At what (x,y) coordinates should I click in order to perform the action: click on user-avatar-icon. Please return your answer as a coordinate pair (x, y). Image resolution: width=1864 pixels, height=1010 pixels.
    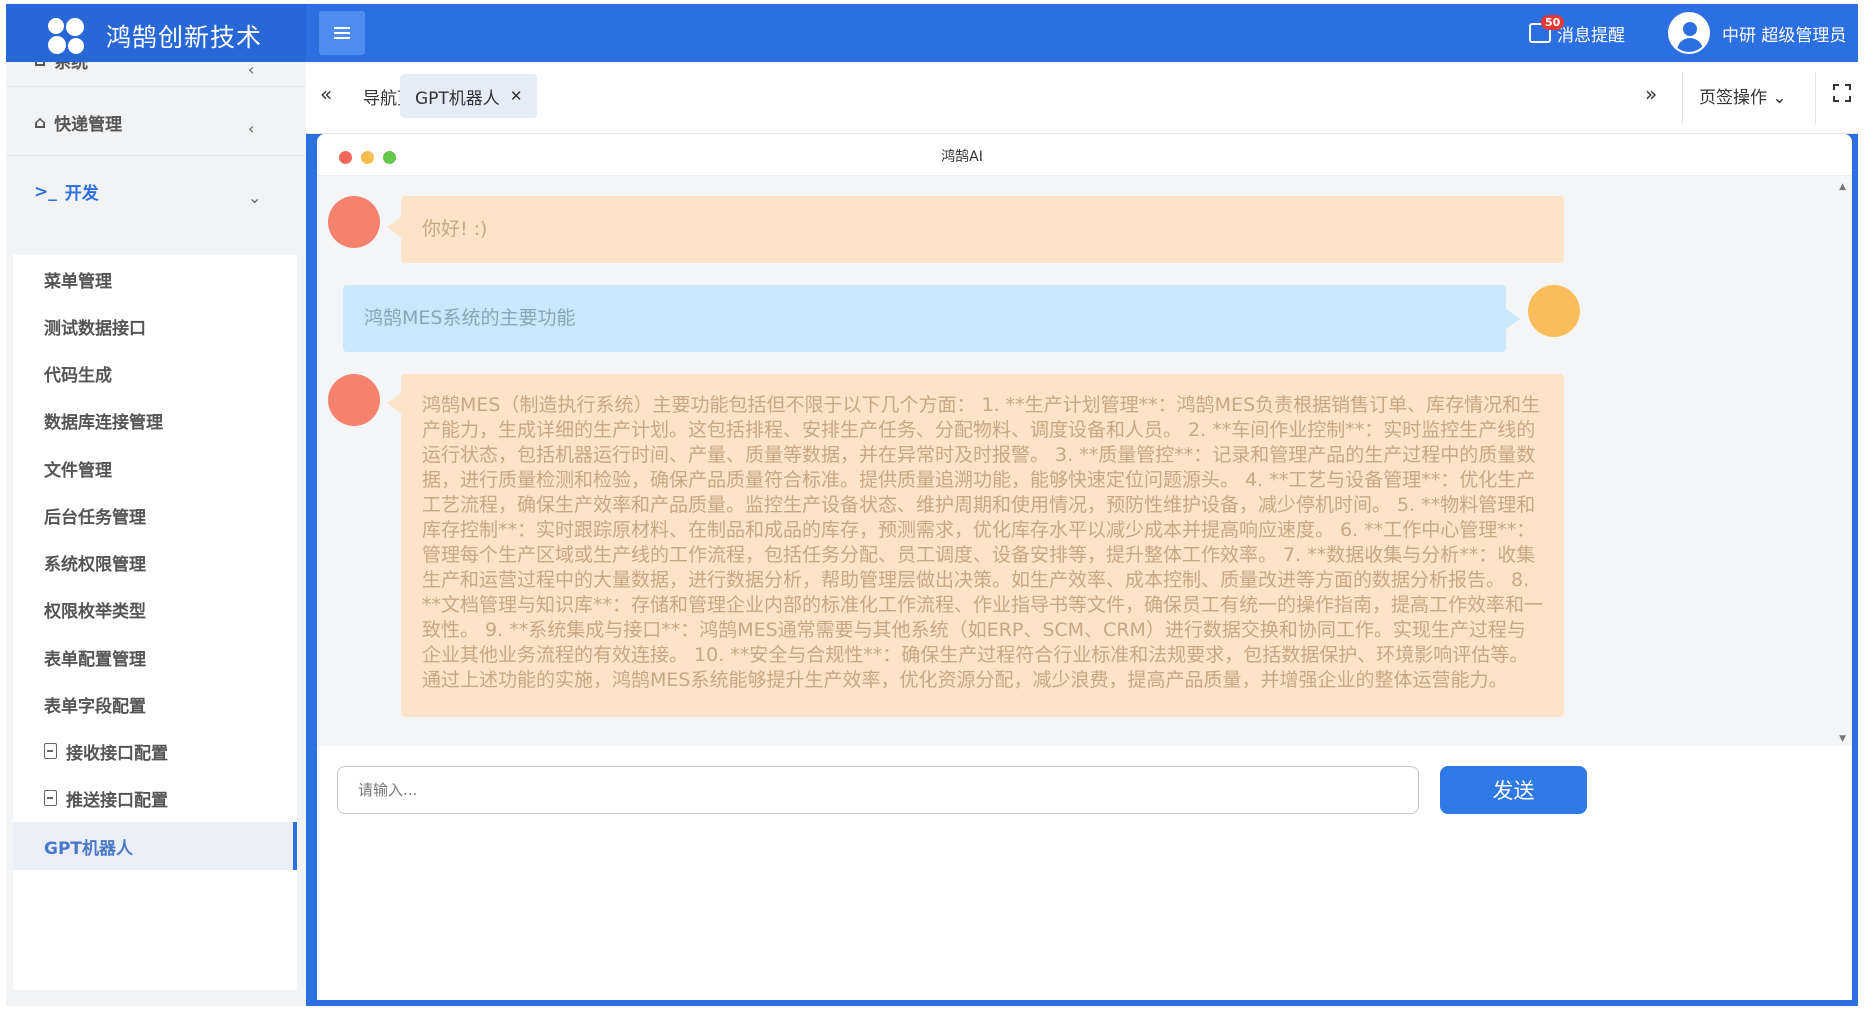
    Looking at the image, I should click on (1689, 33).